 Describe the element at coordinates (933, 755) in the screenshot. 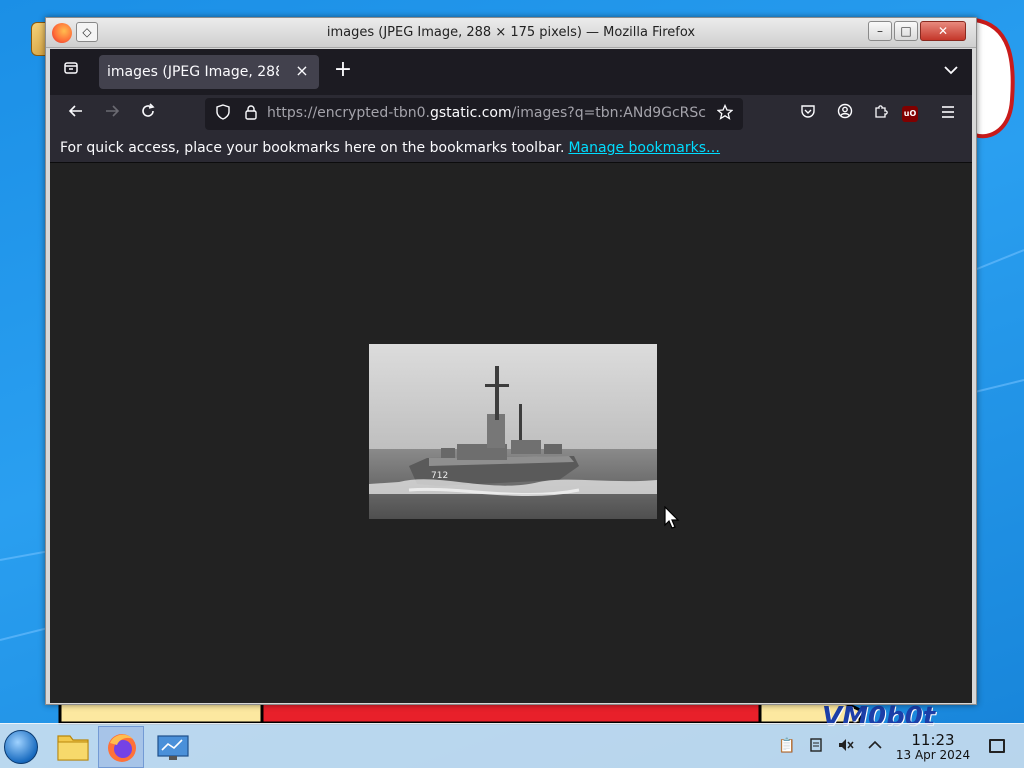

I see `clock-date: 13 Apr 2024` at that location.